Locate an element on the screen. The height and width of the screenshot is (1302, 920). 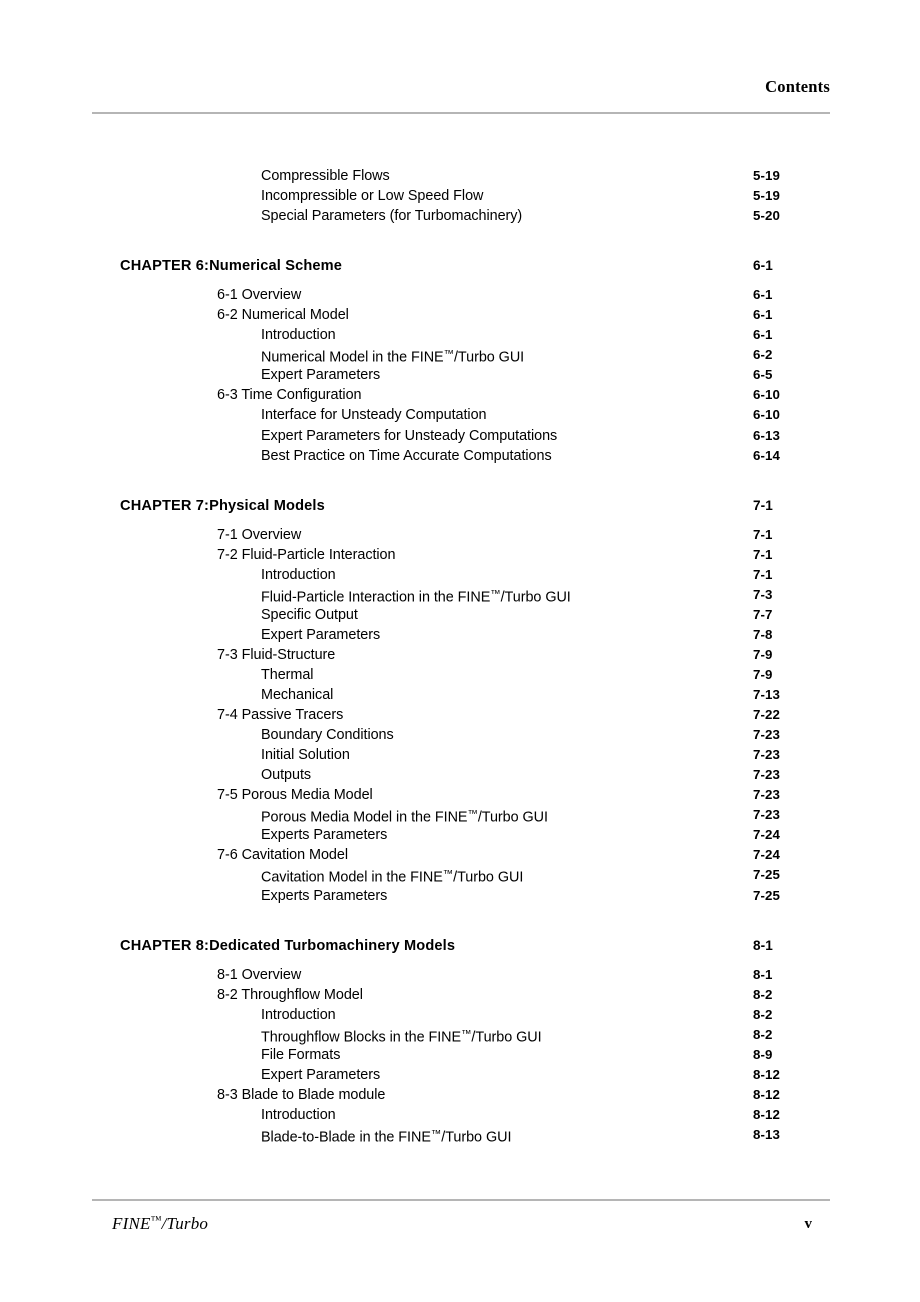
toc-entry-row: 6-3 Time Configuration 6-10 is located at coordinates (460, 395).